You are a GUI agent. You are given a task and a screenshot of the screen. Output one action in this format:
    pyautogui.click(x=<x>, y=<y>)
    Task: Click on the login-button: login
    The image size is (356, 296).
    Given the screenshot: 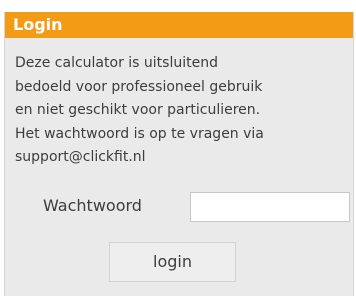 What is the action you would take?
    pyautogui.click(x=172, y=262)
    